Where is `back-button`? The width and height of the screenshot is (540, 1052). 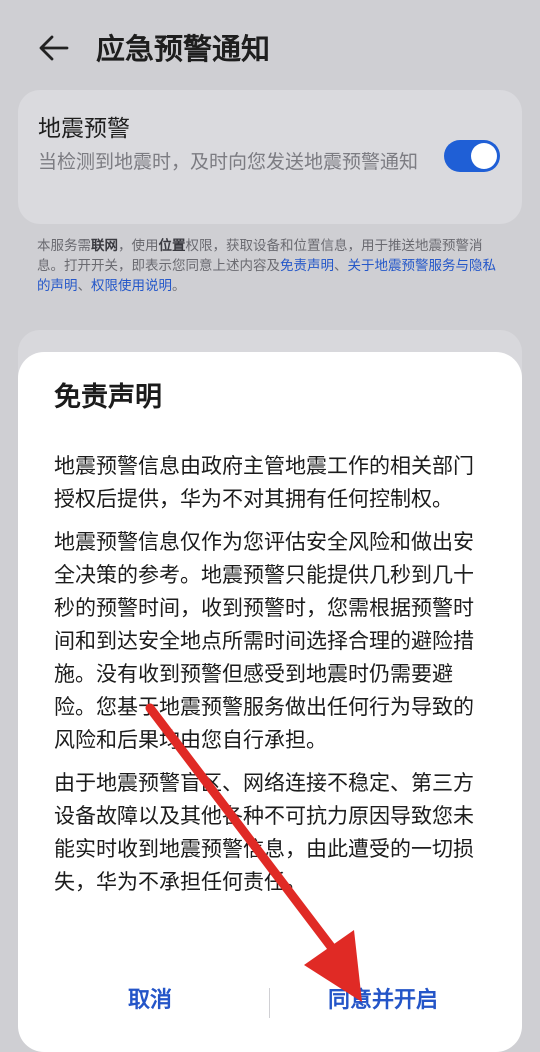 back-button is located at coordinates (54, 48).